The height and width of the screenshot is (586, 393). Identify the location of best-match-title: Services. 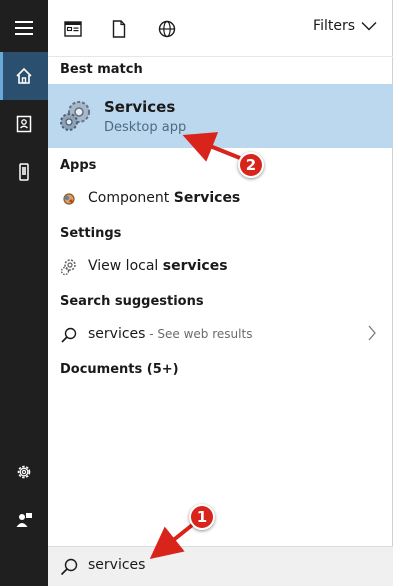
(140, 107).